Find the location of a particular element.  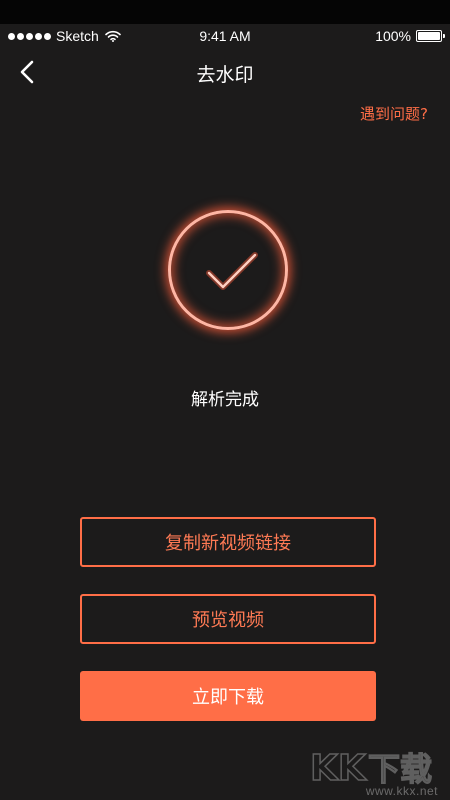

copy-link-button: 复制新视频链接 is located at coordinates (228, 542).